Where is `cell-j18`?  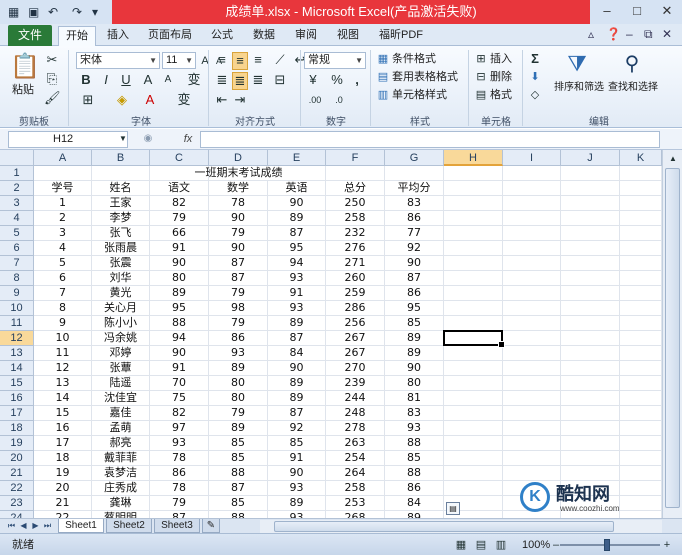 cell-j18 is located at coordinates (590, 428).